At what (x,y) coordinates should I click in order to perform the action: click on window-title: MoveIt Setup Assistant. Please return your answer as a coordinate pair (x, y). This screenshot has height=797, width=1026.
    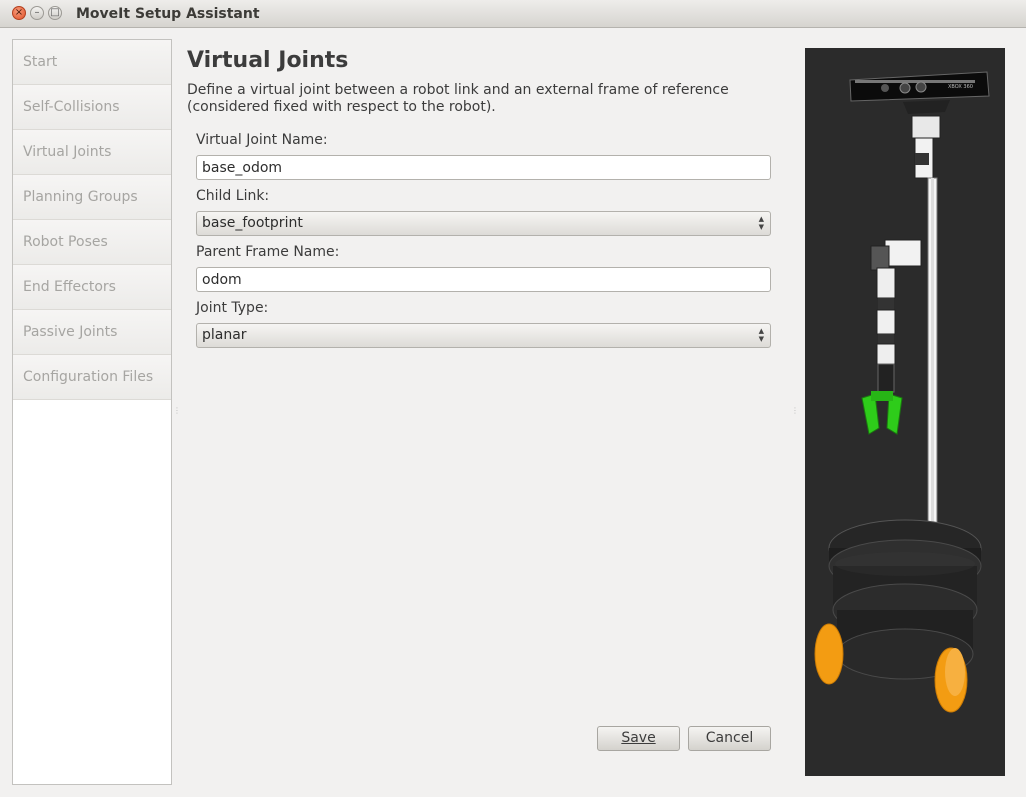
    Looking at the image, I should click on (168, 14).